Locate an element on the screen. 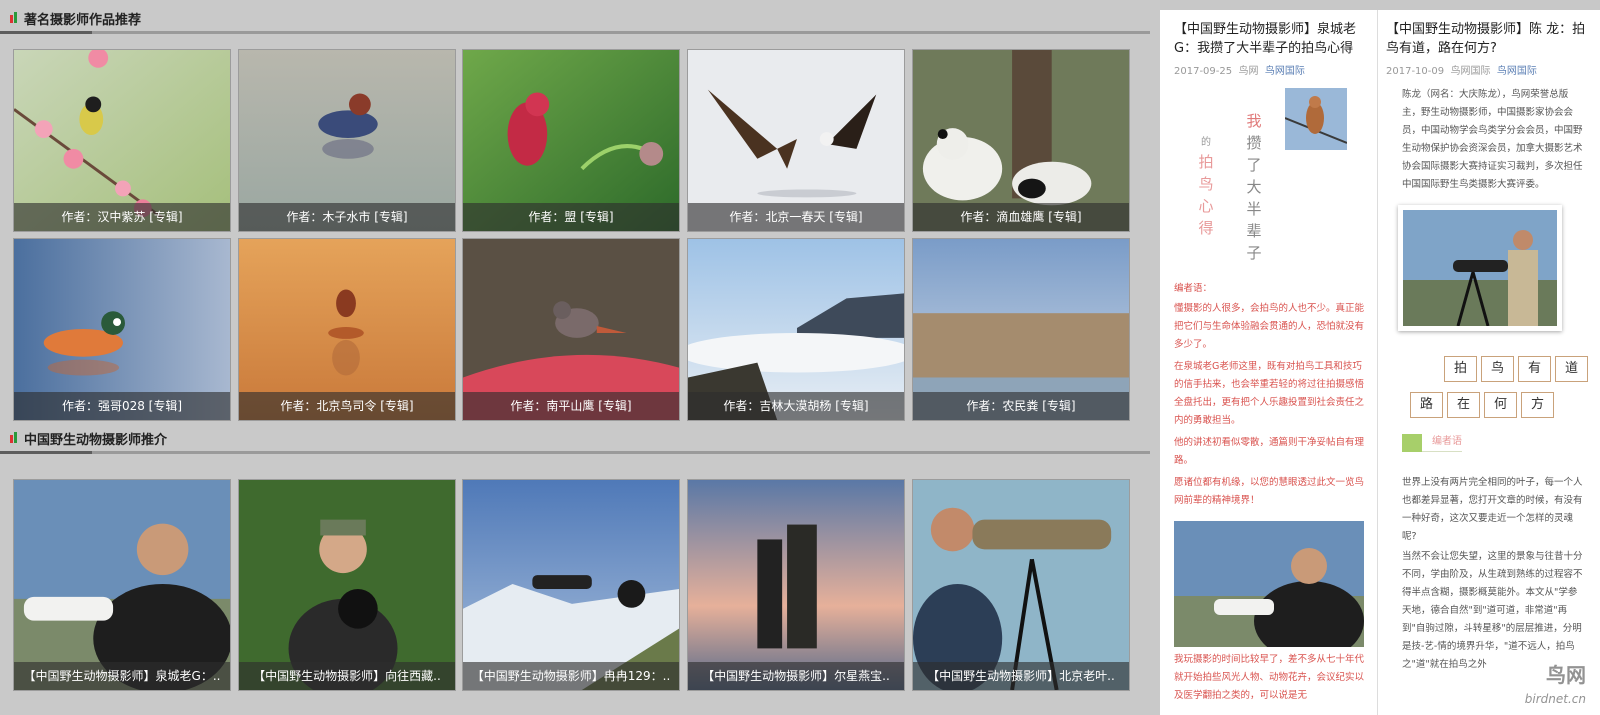 Image resolution: width=1600 pixels, height=715 pixels. work-caption: 作者：强哥028 [专辑] is located at coordinates (122, 406).